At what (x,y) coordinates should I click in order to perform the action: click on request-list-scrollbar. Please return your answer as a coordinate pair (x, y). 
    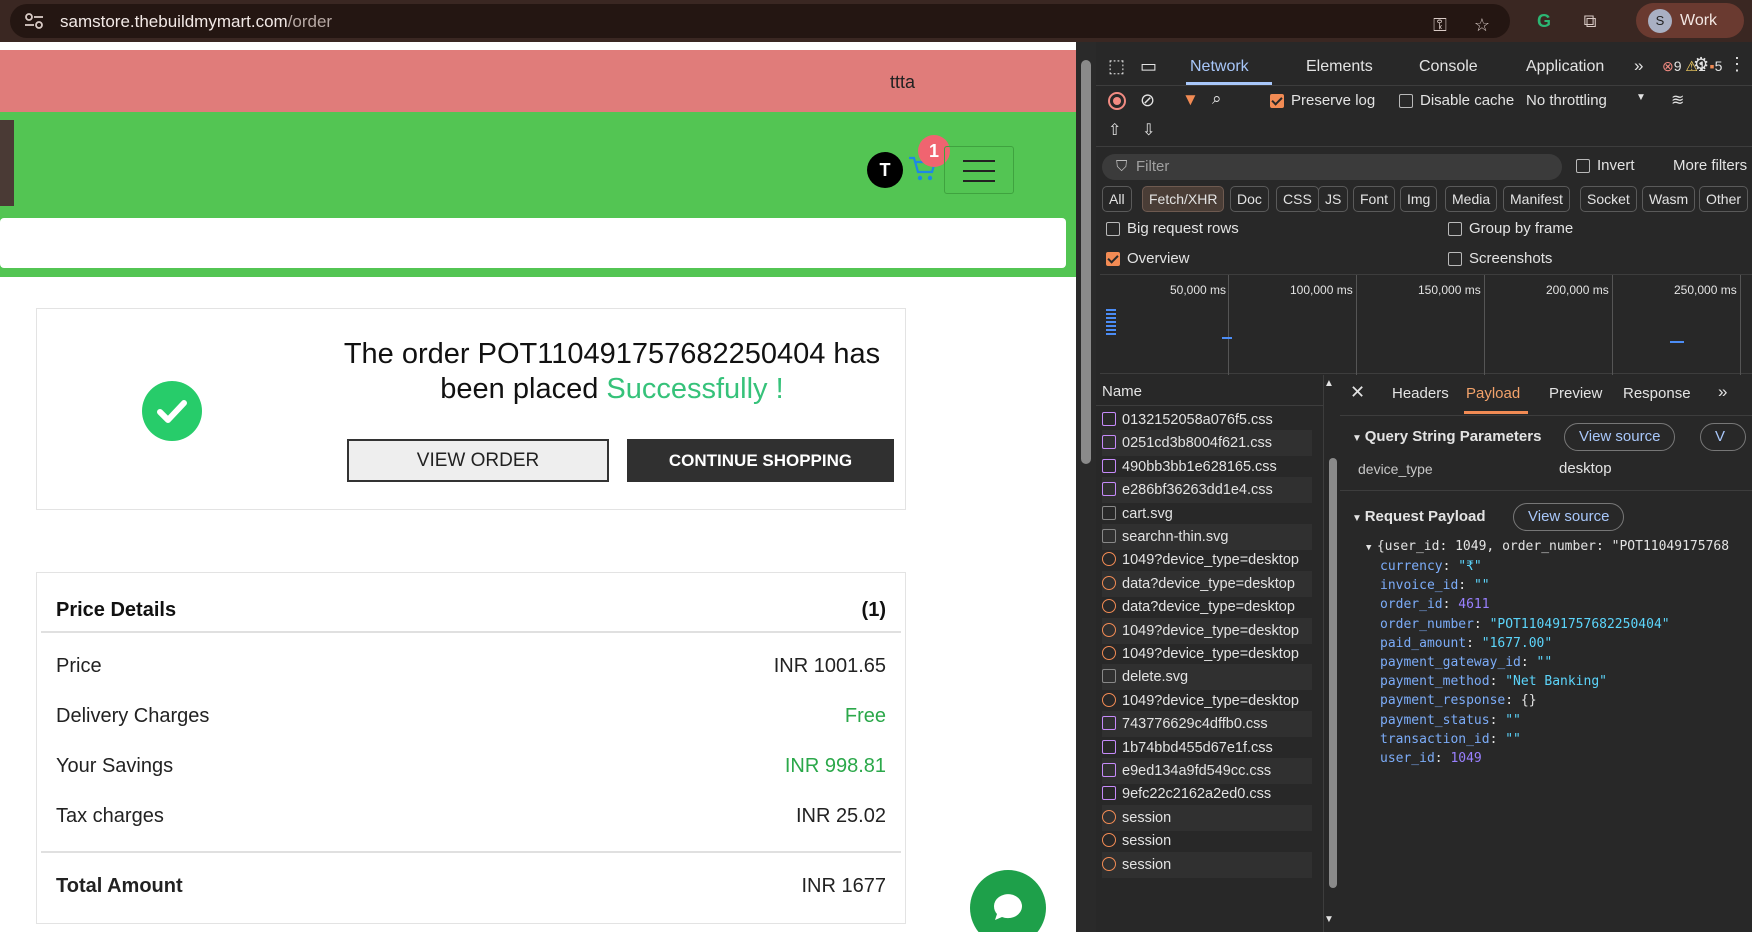
    Looking at the image, I should click on (1333, 674).